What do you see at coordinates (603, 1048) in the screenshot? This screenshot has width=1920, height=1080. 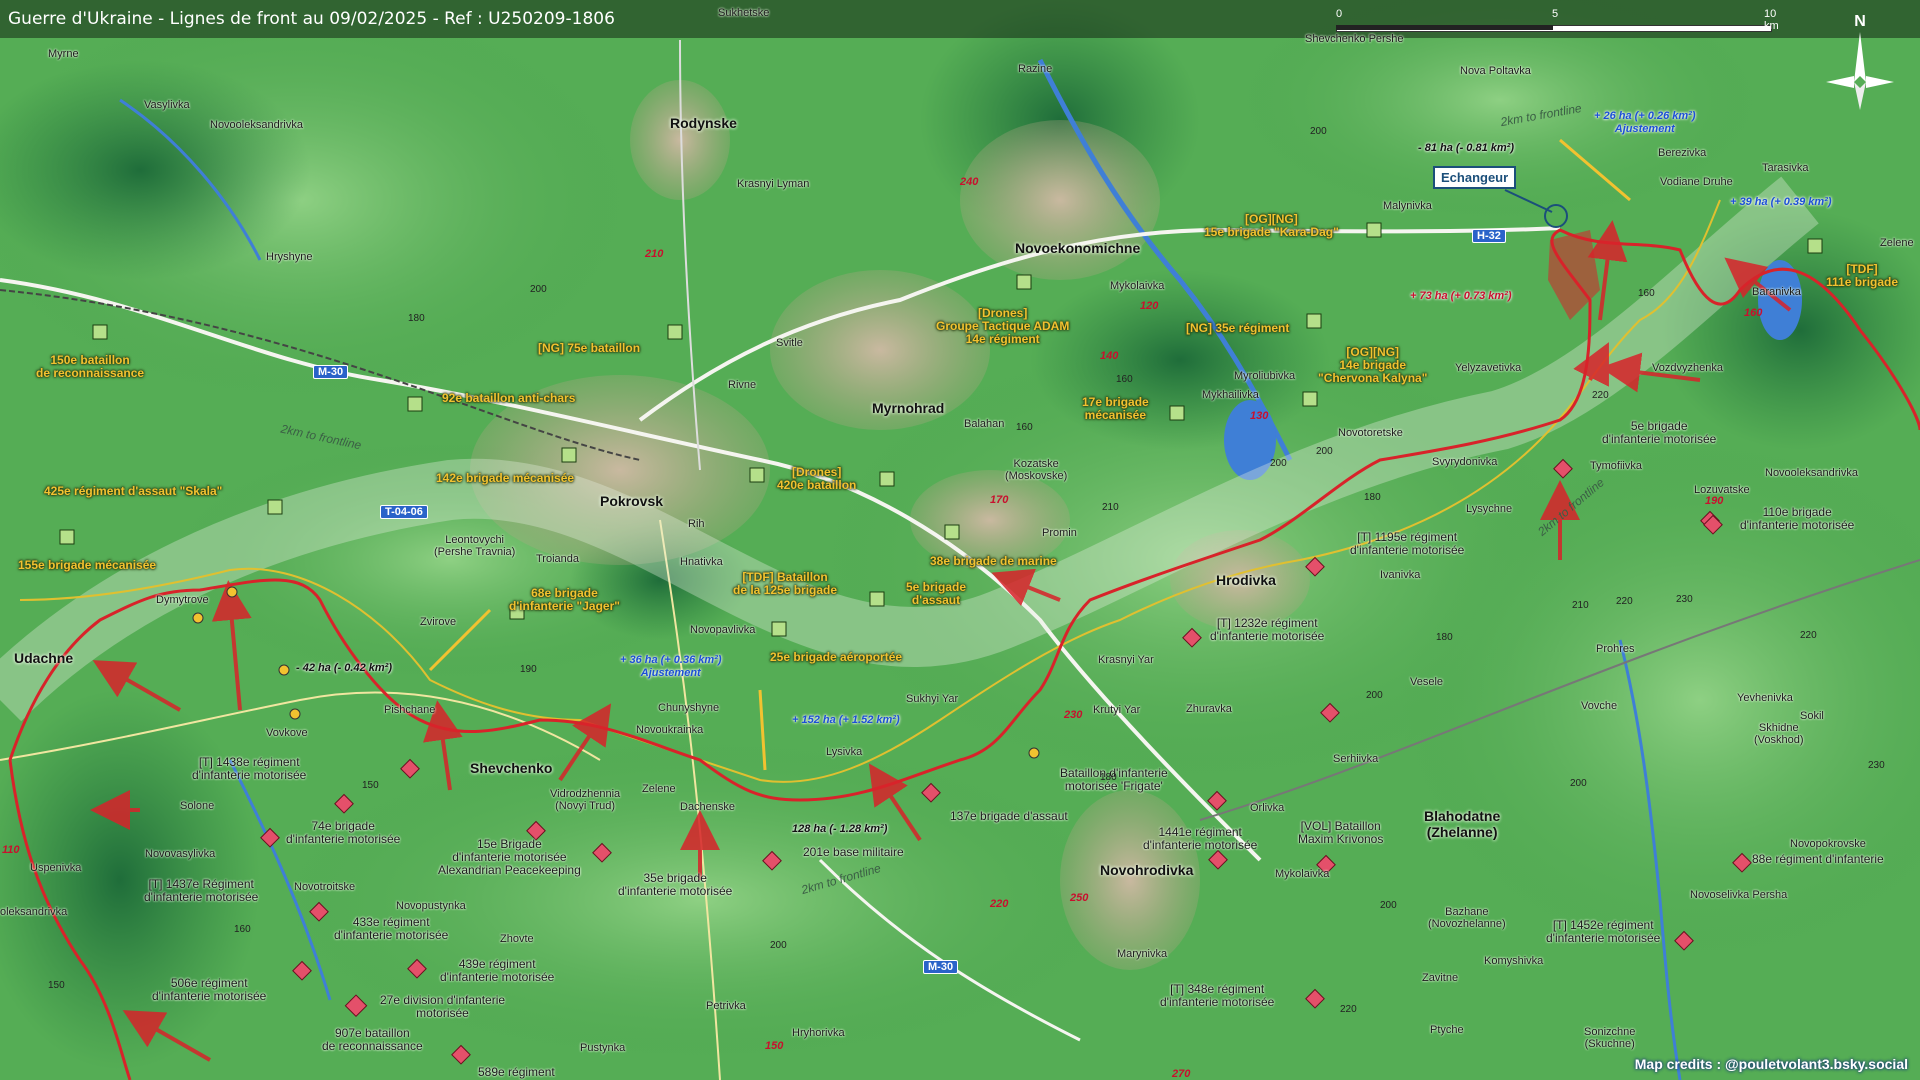 I see `town-label: Pustynka` at bounding box center [603, 1048].